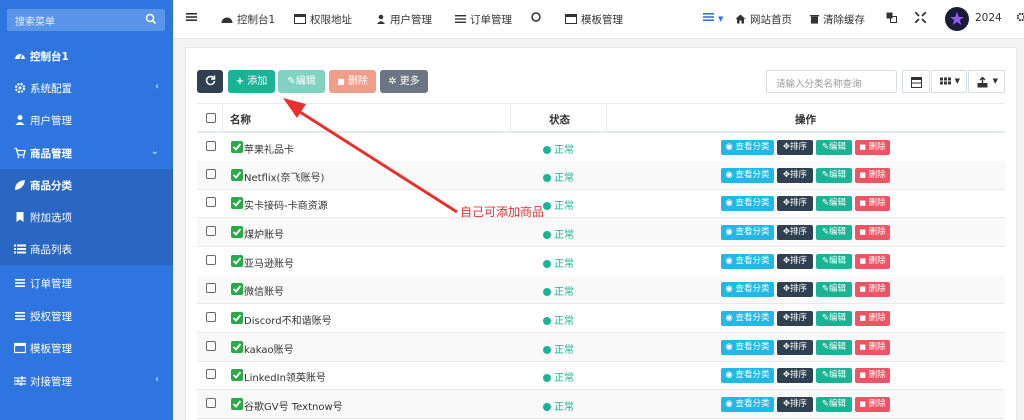 This screenshot has height=420, width=1024. I want to click on sidebar-item-users: 用户管理, so click(86, 120).